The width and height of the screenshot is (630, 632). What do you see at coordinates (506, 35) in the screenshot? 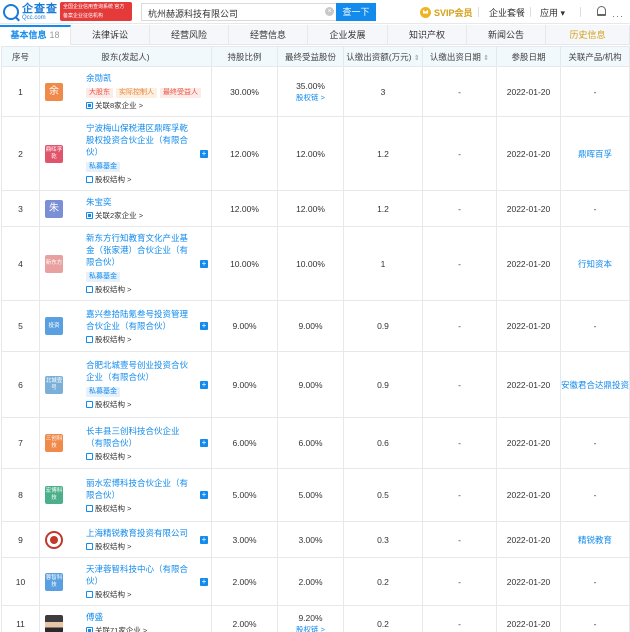
I see `tab-news: 新闻公告` at bounding box center [506, 35].